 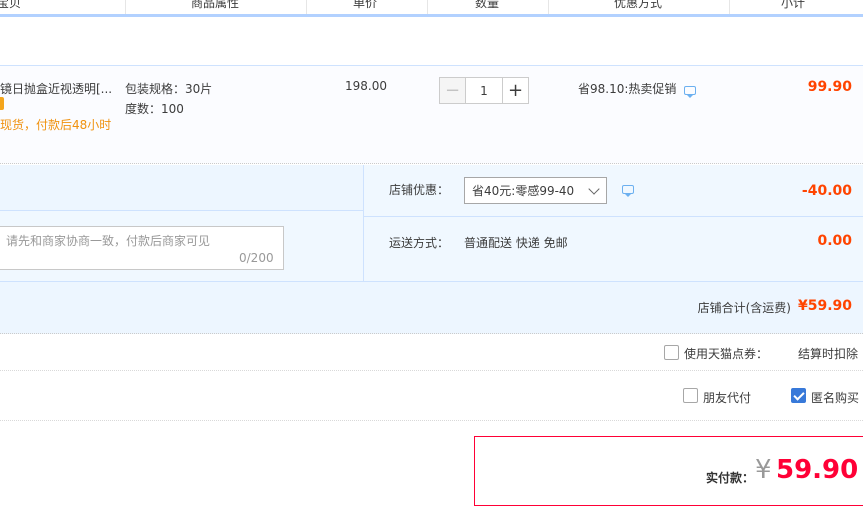 I want to click on shop-discount-value: -40.00, so click(x=826, y=191).